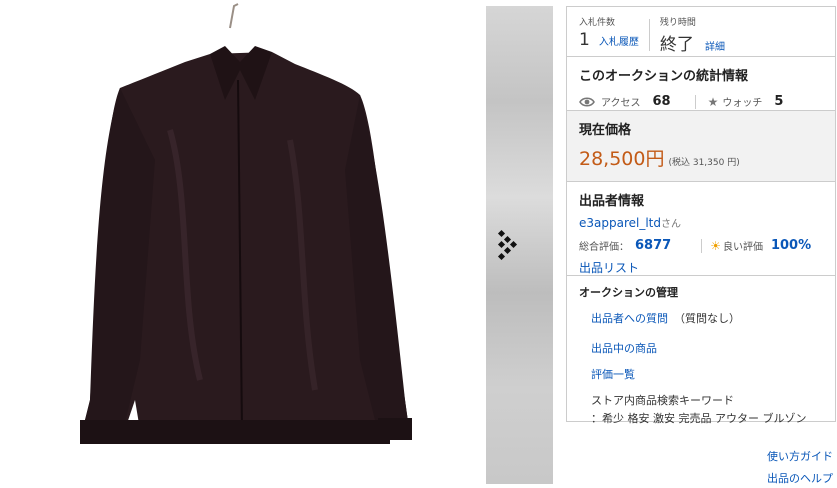  Describe the element at coordinates (624, 348) in the screenshot. I see `seller-items-link: 出品中の商品` at that location.